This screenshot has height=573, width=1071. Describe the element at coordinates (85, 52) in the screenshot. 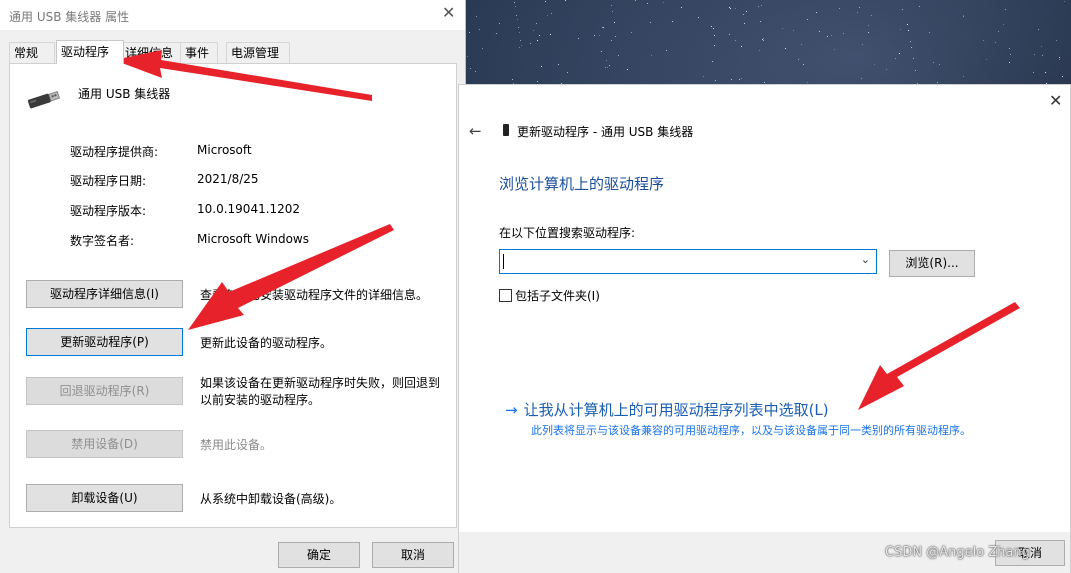

I see `tab-label: 驱动程序` at that location.